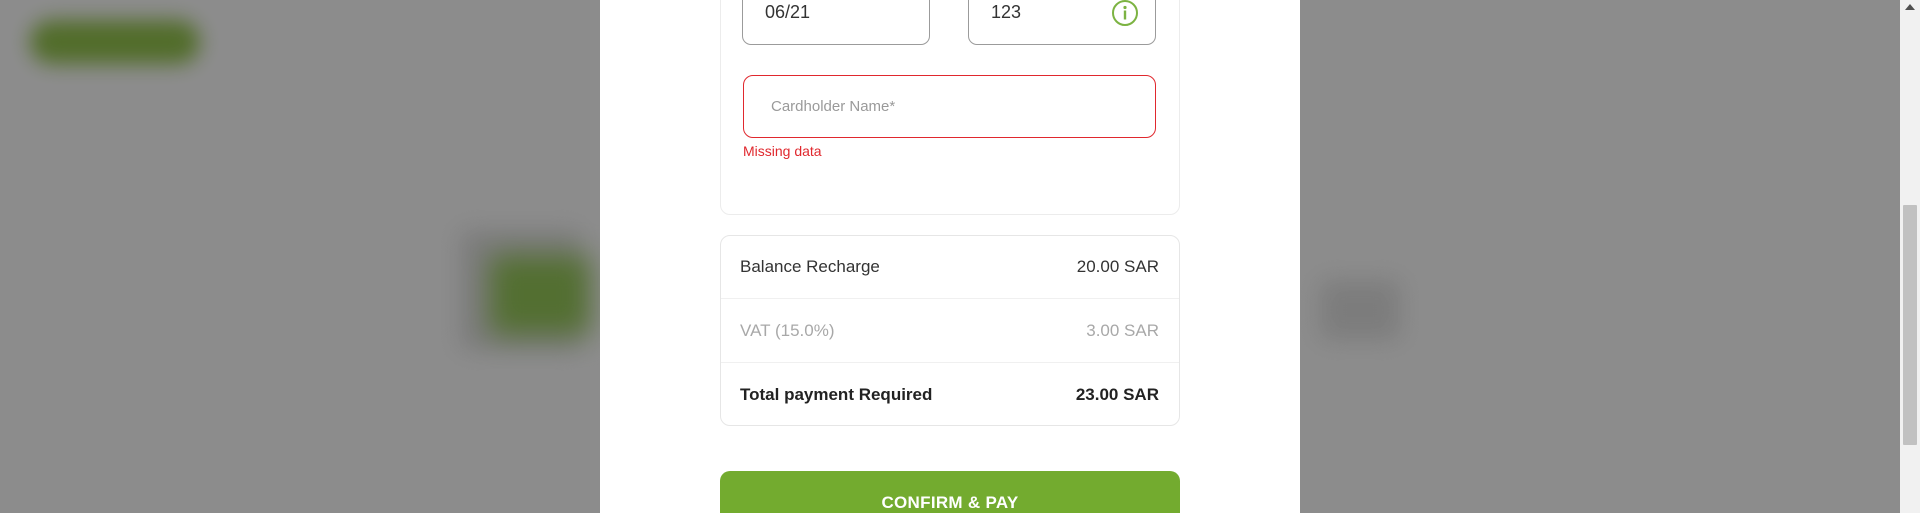 Image resolution: width=1920 pixels, height=513 pixels. I want to click on page-scrollbar, so click(1910, 256).